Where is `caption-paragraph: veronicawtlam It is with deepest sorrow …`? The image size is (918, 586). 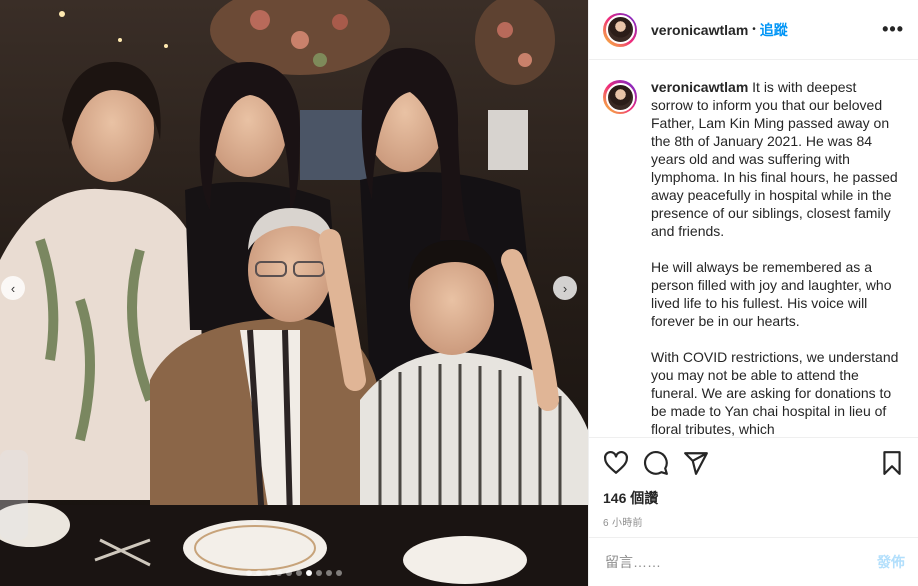 caption-paragraph: veronicawtlam It is with deepest sorrow … is located at coordinates (776, 159).